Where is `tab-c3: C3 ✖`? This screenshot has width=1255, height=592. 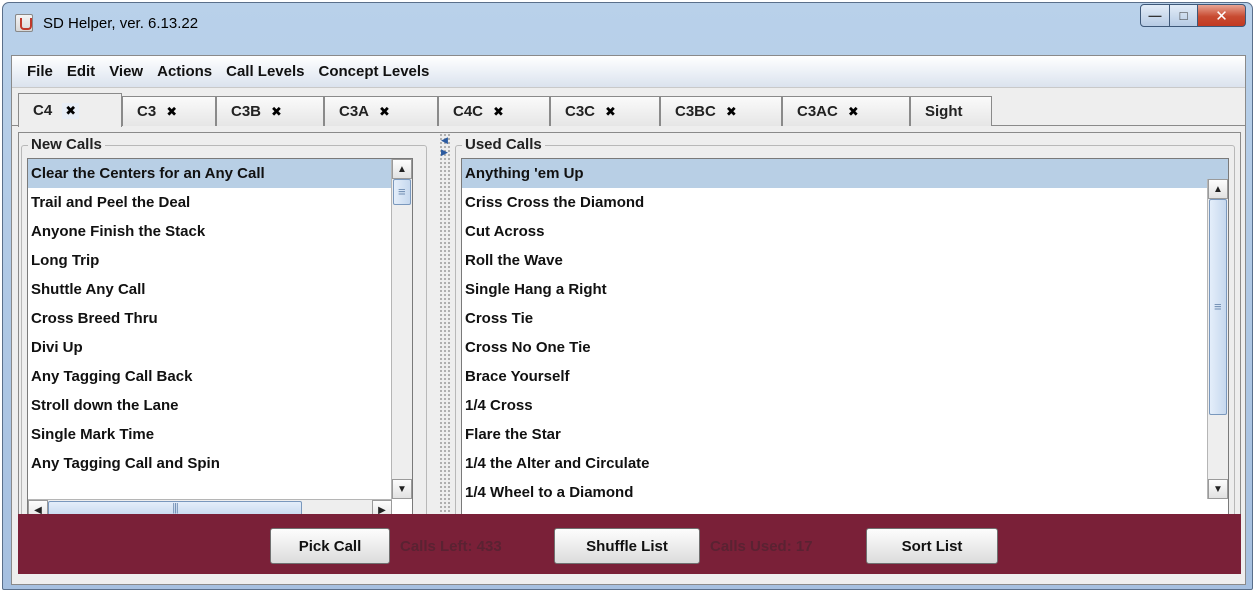 tab-c3: C3 ✖ is located at coordinates (169, 111).